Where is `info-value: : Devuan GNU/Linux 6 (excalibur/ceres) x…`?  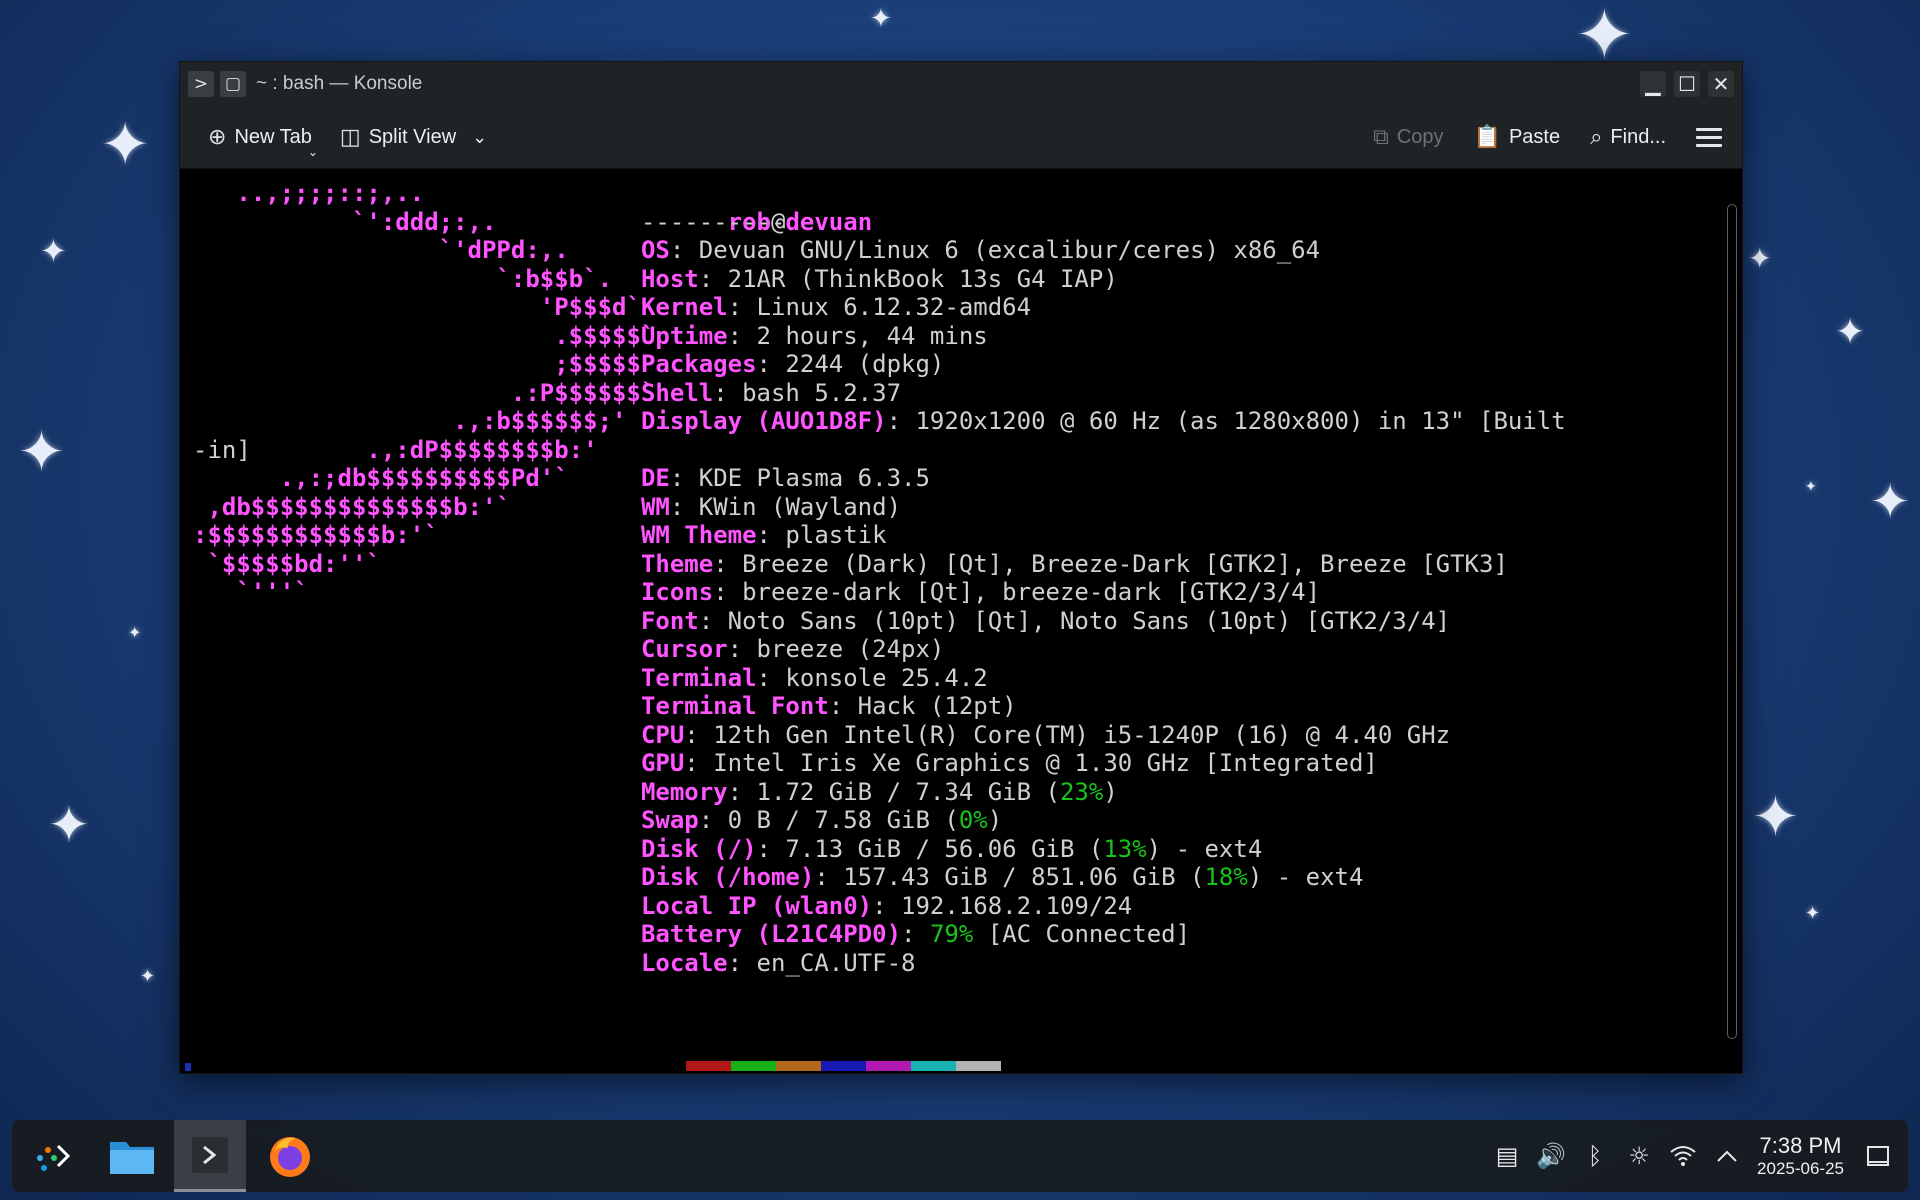 info-value: : Devuan GNU/Linux 6 (excalibur/ceres) x… is located at coordinates (995, 250).